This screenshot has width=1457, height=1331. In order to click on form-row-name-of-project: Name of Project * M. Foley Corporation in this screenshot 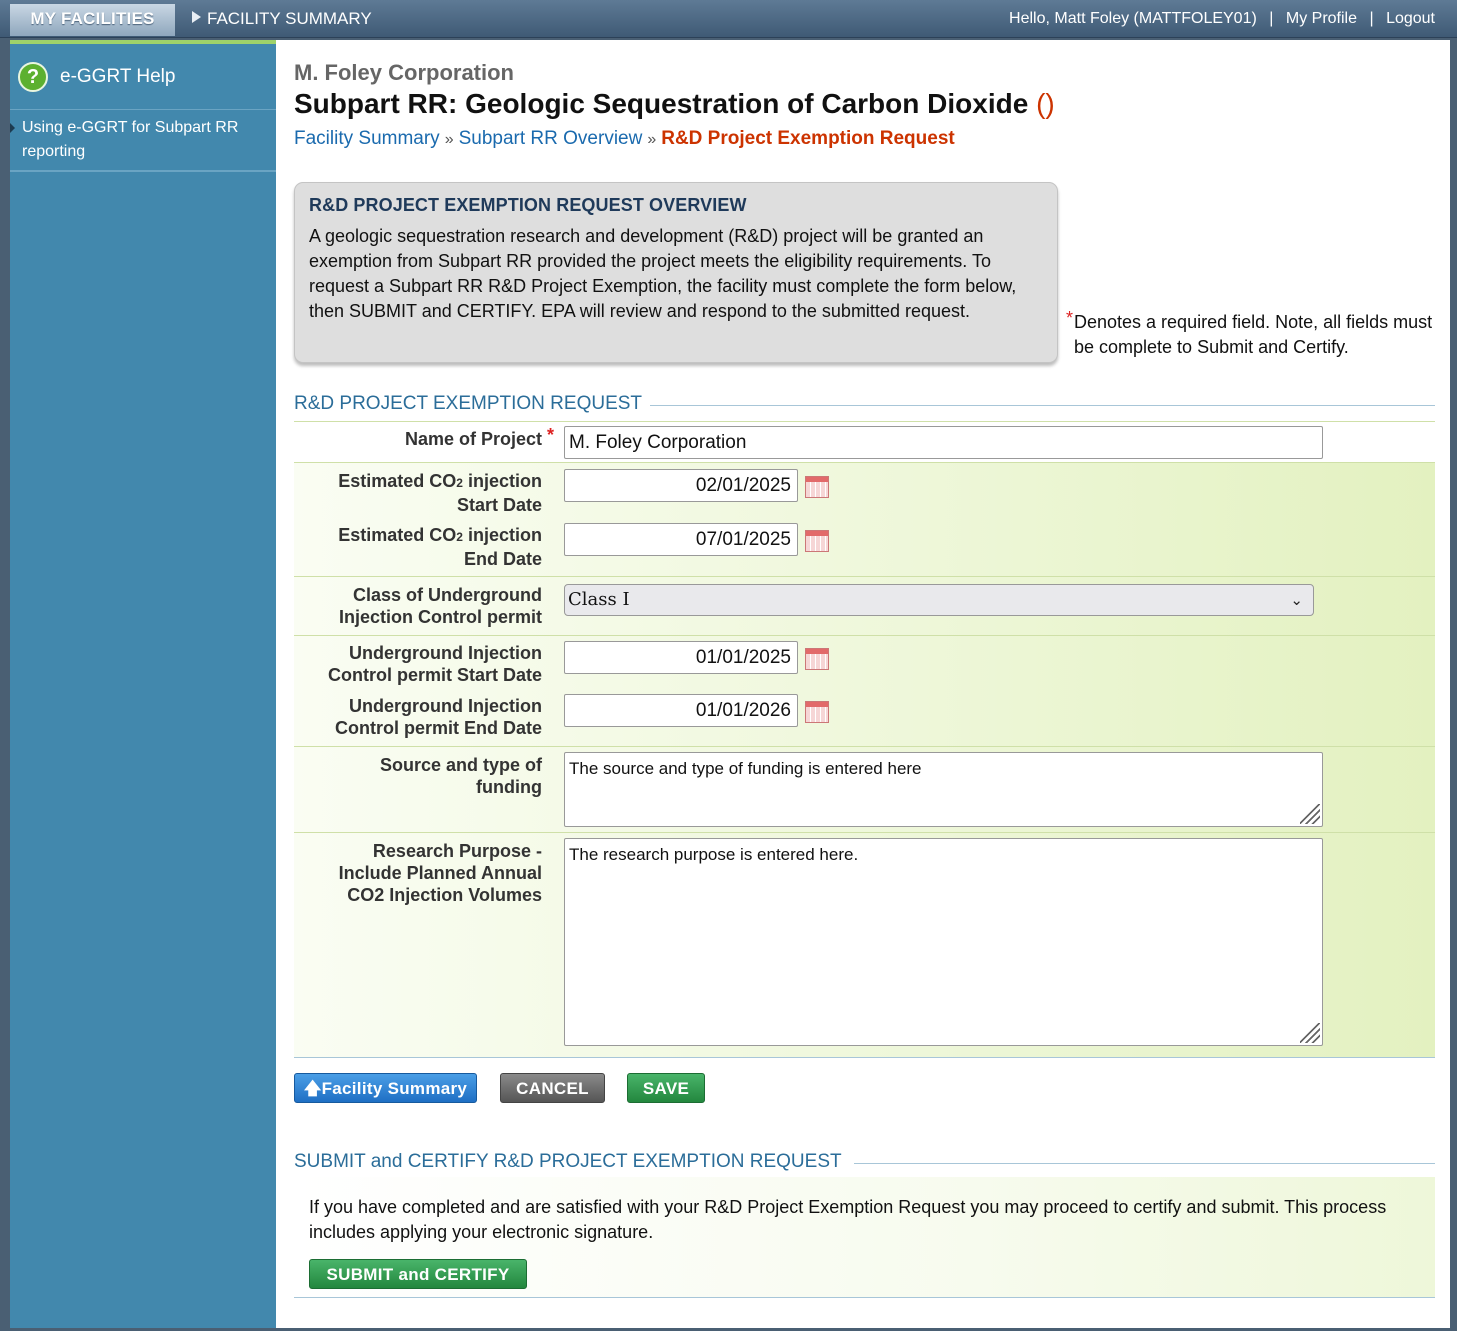, I will do `click(864, 442)`.